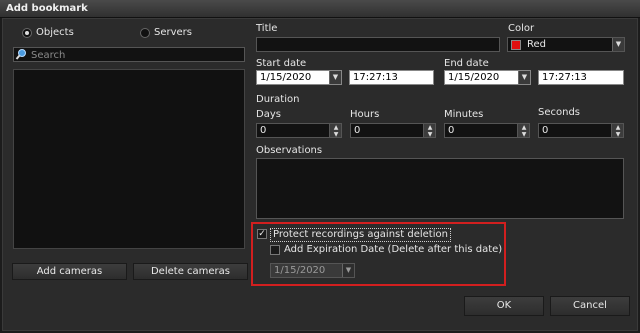 The width and height of the screenshot is (640, 333). What do you see at coordinates (464, 114) in the screenshot?
I see `minutes-label: Minutes` at bounding box center [464, 114].